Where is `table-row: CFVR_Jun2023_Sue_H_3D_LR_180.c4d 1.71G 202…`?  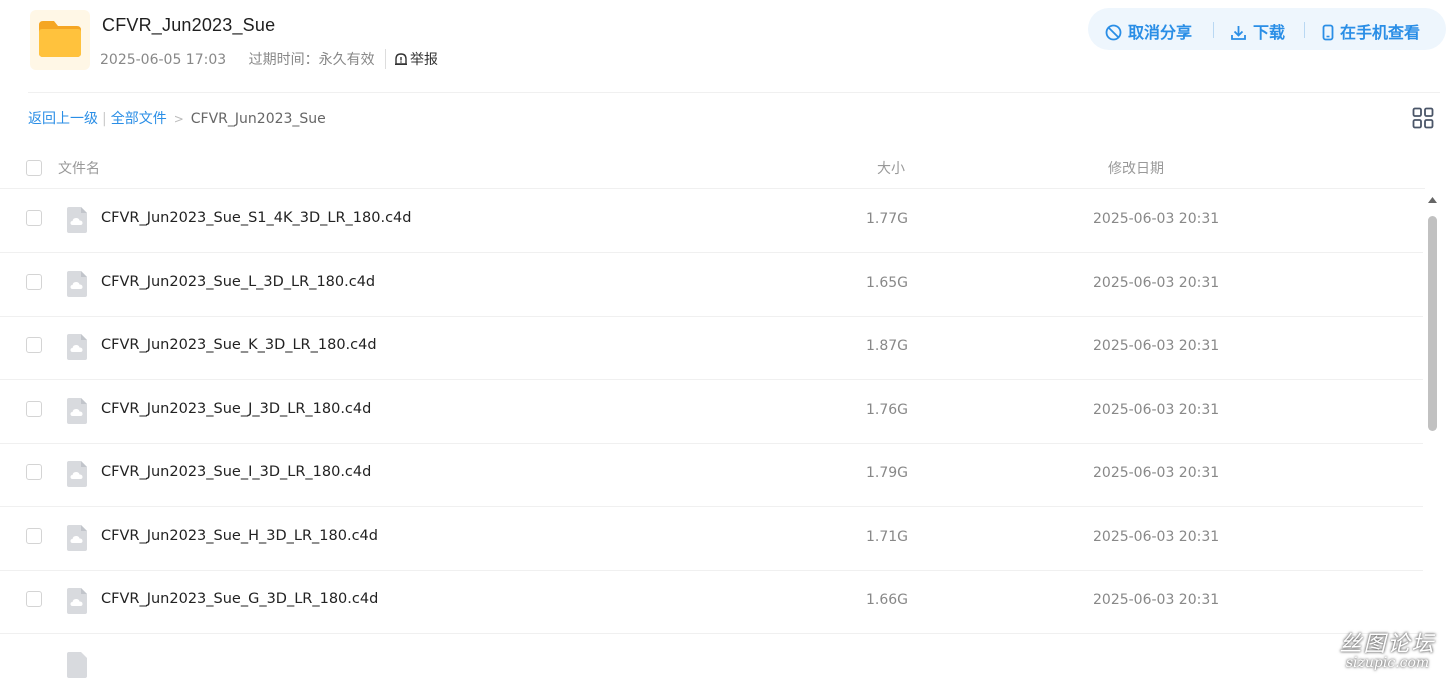 table-row: CFVR_Jun2023_Sue_H_3D_LR_180.c4d 1.71G 202… is located at coordinates (711, 539).